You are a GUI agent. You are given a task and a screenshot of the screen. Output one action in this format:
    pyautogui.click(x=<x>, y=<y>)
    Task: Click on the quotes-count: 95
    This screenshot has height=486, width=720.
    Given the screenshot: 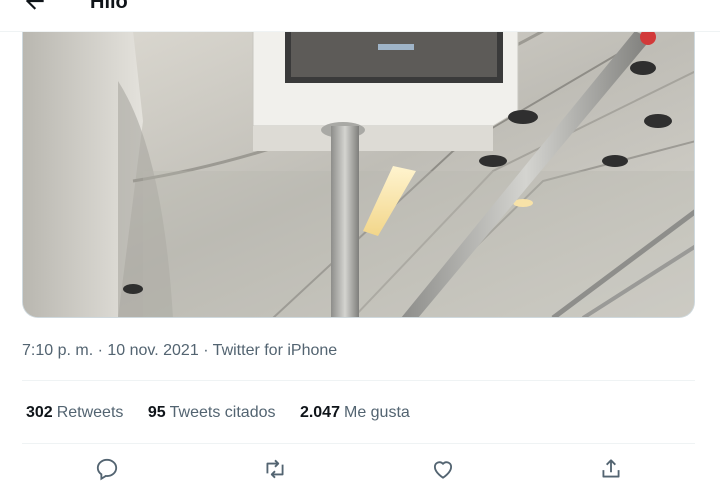 What is the action you would take?
    pyautogui.click(x=156, y=412)
    